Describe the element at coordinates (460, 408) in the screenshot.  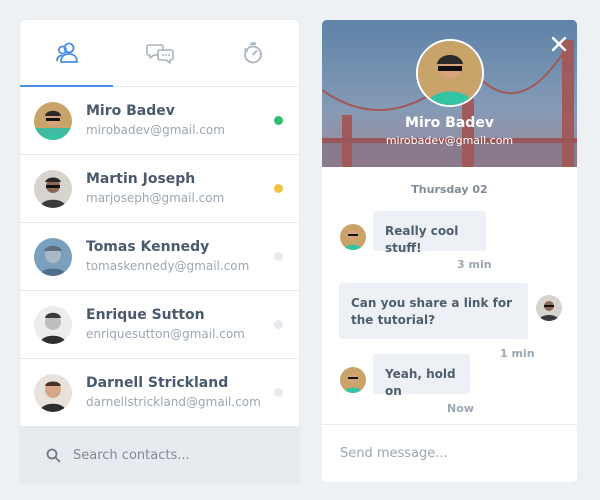
I see `message-time: Now` at that location.